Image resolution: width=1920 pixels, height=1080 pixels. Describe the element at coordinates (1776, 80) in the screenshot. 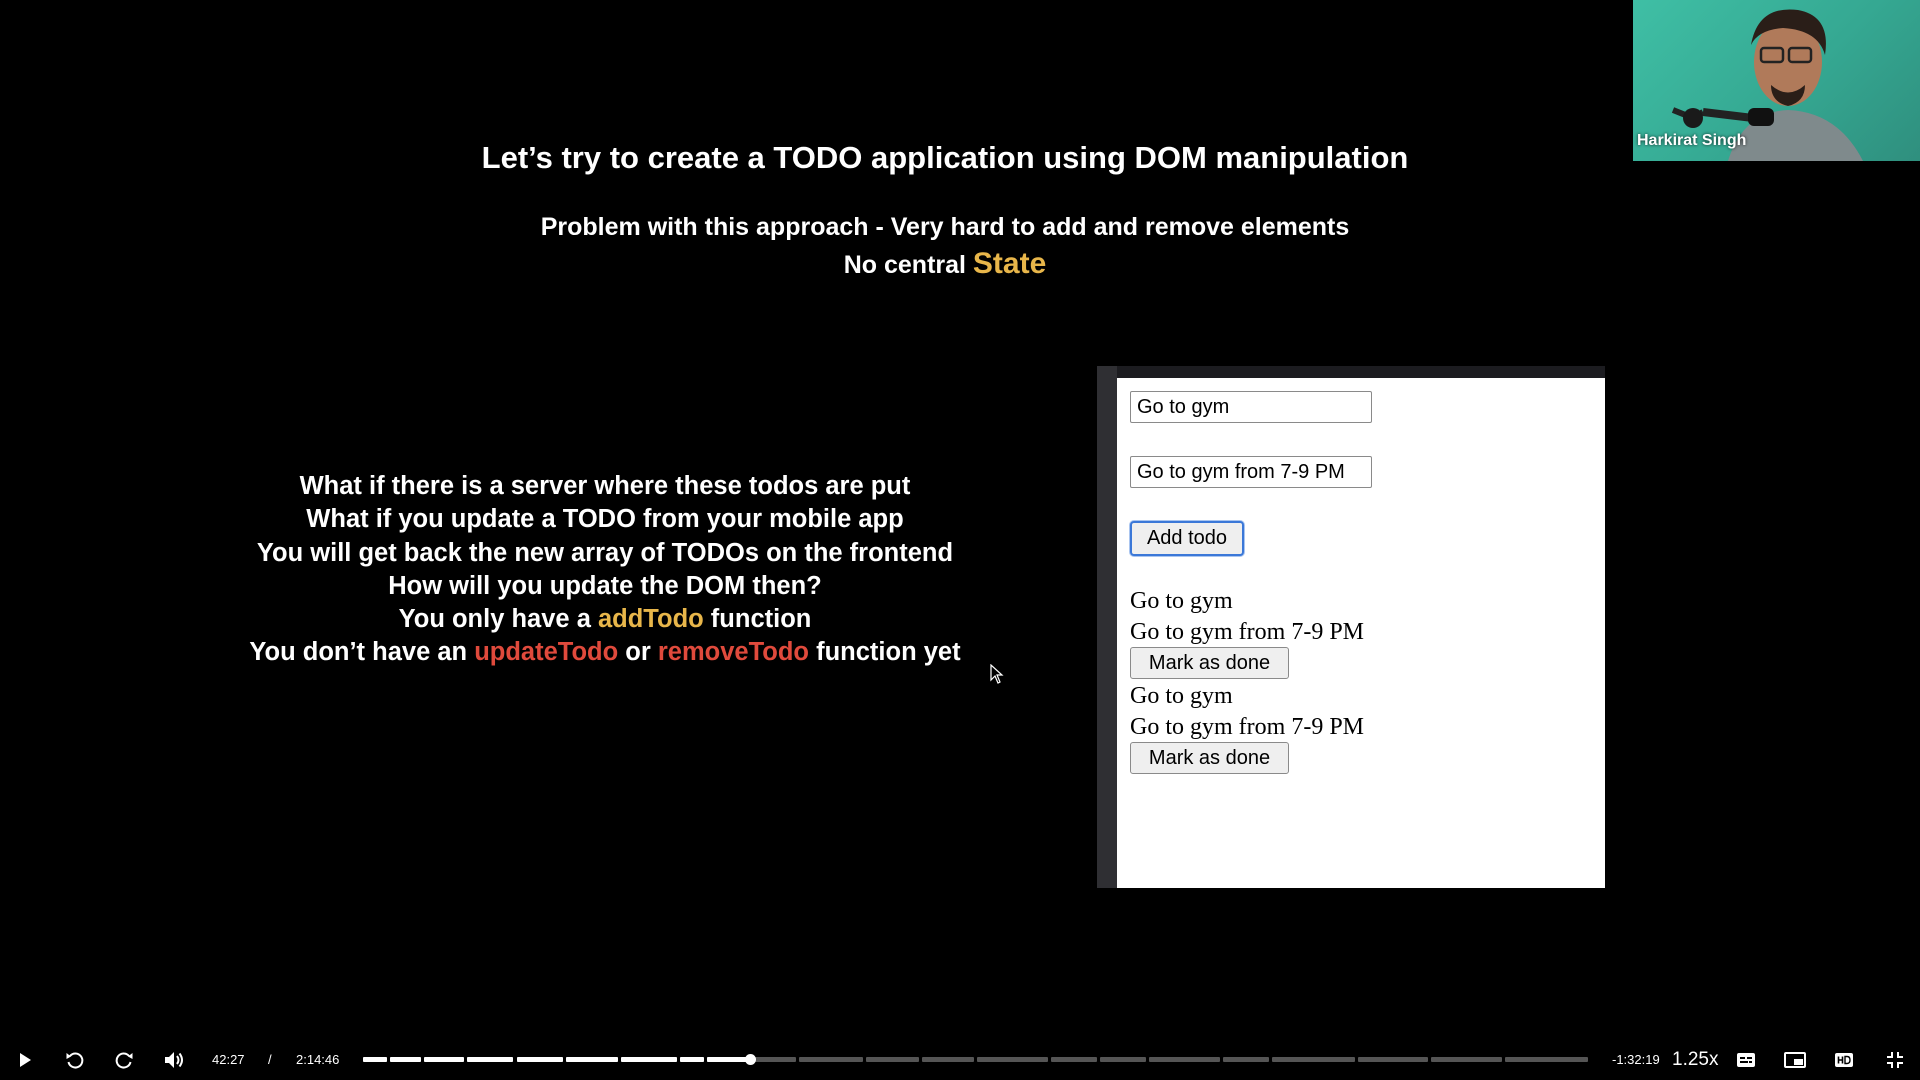

I see `webcam-overlay: Harkirat Singh` at that location.